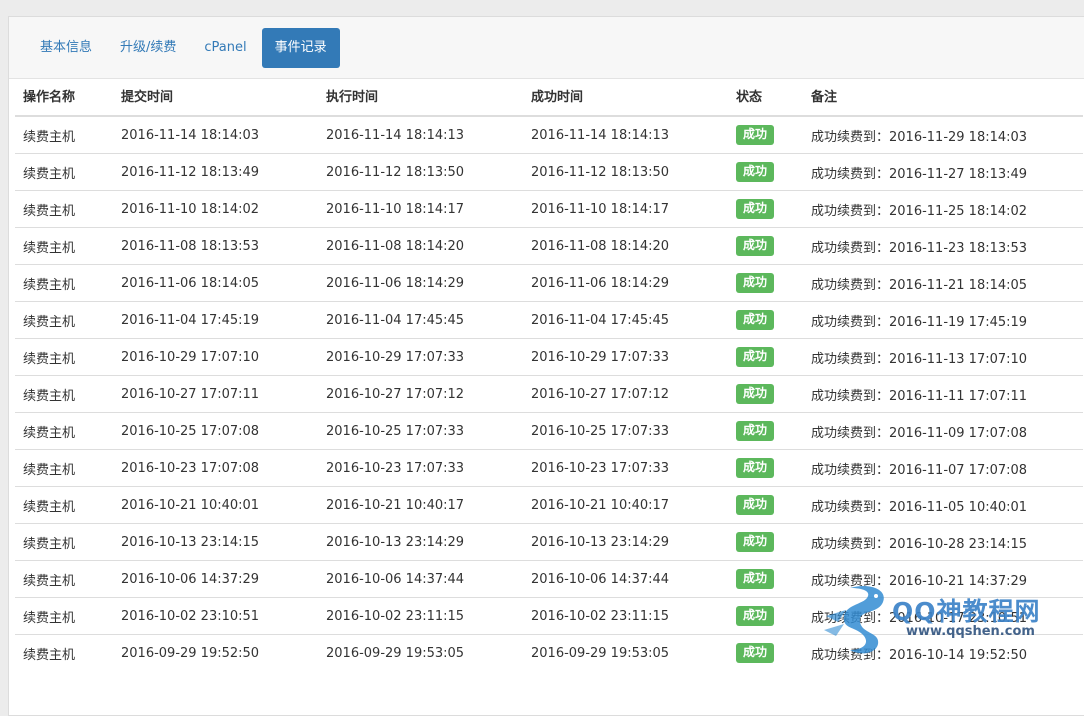  Describe the element at coordinates (215, 209) in the screenshot. I see `cell-submit-time: 2016-11-10 18:14:02` at that location.